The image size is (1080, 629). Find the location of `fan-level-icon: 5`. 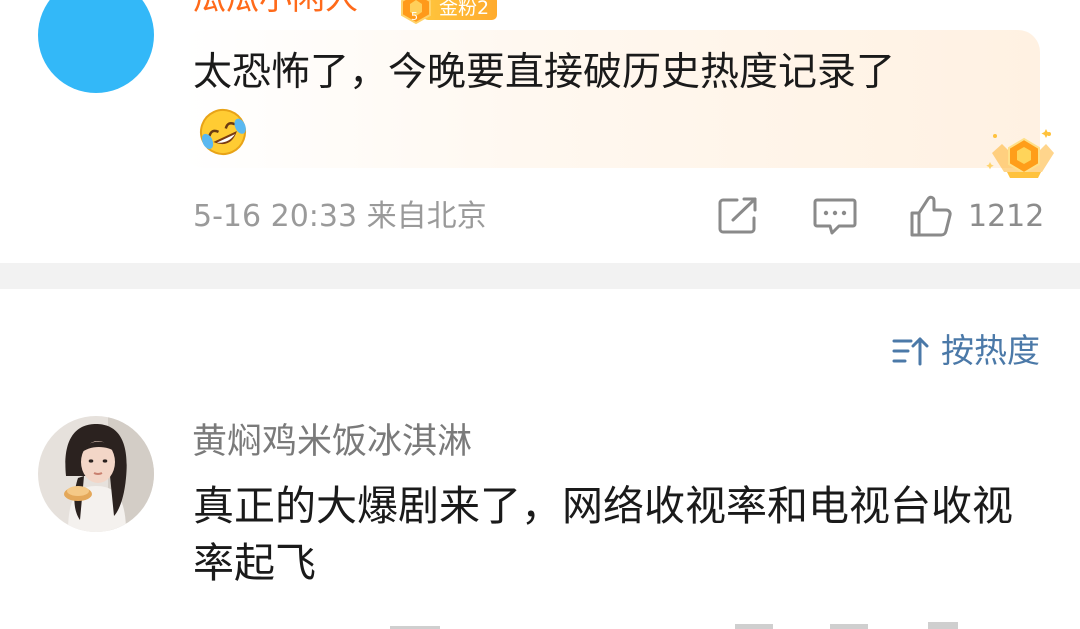

fan-level-icon: 5 is located at coordinates (416, 12).